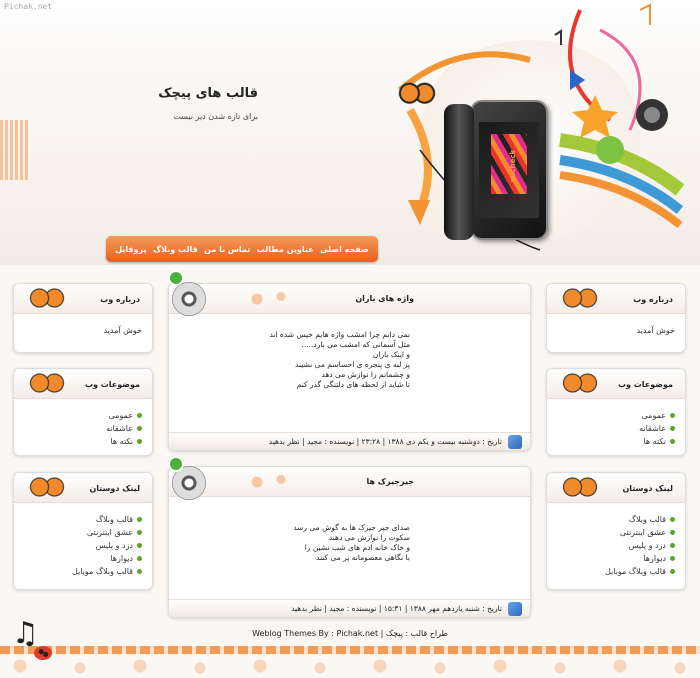  What do you see at coordinates (215, 116) in the screenshot?
I see `site-description: برای تازه شدن دیر نیست` at bounding box center [215, 116].